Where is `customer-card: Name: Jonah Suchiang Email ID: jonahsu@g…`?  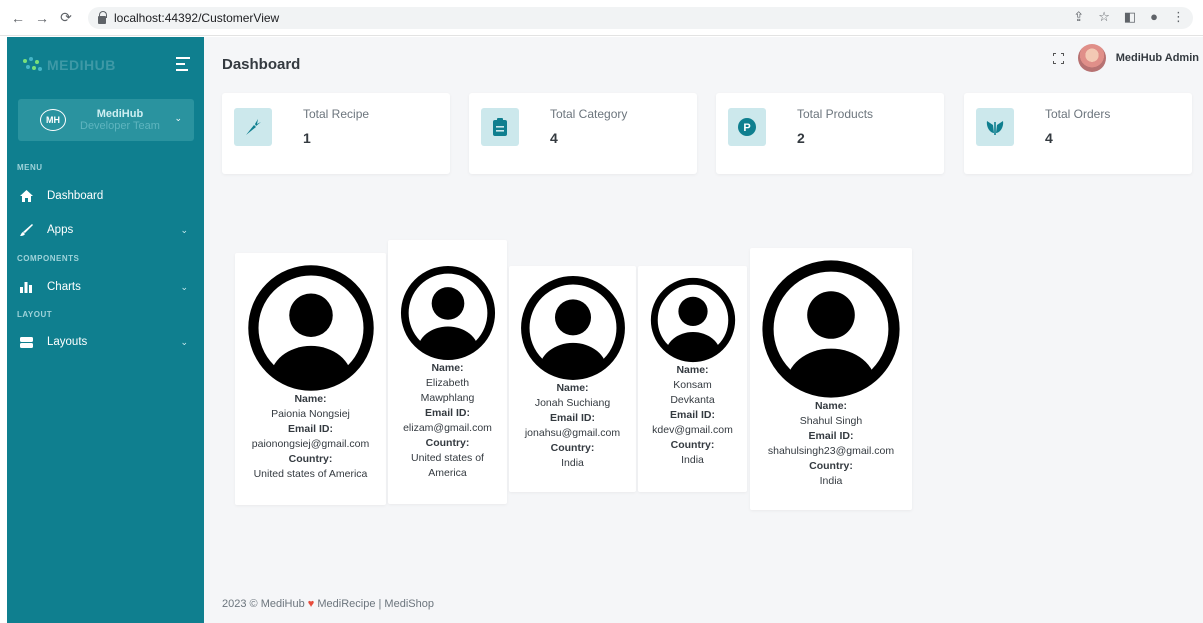
customer-card: Name: Jonah Suchiang Email ID: jonahsu@g… is located at coordinates (572, 379).